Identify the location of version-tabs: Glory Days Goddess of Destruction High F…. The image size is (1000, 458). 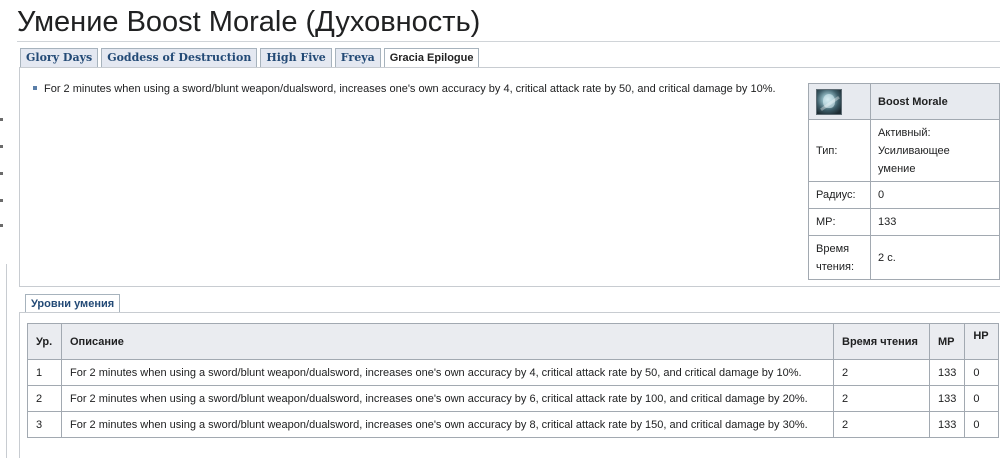
(250, 58).